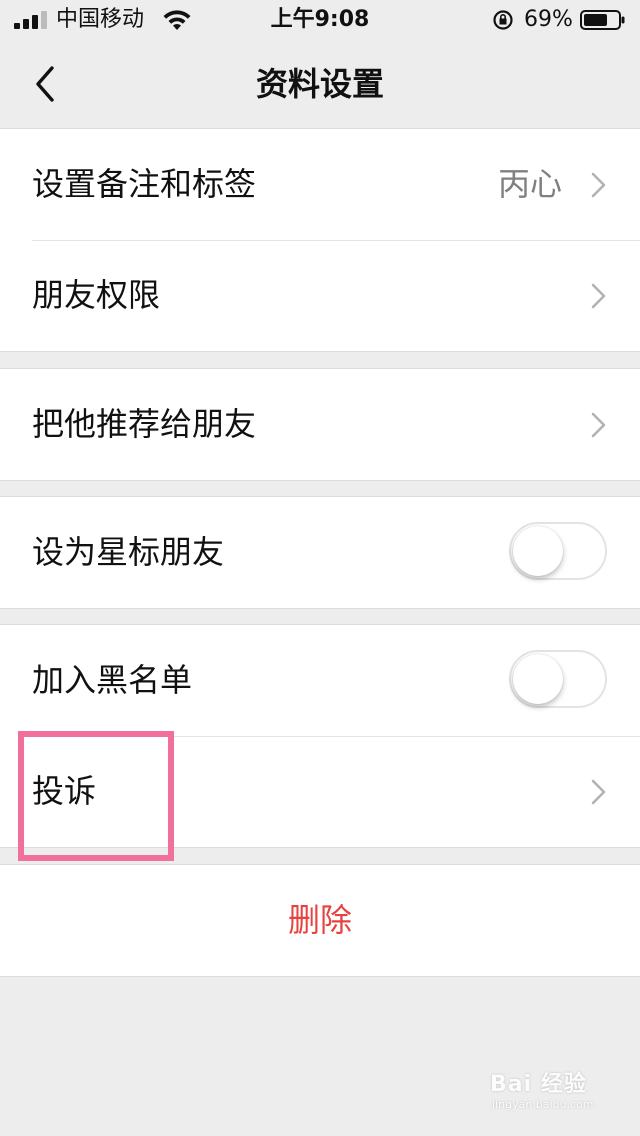 Image resolution: width=640 pixels, height=1136 pixels. I want to click on group-delete: 删除, so click(320, 920).